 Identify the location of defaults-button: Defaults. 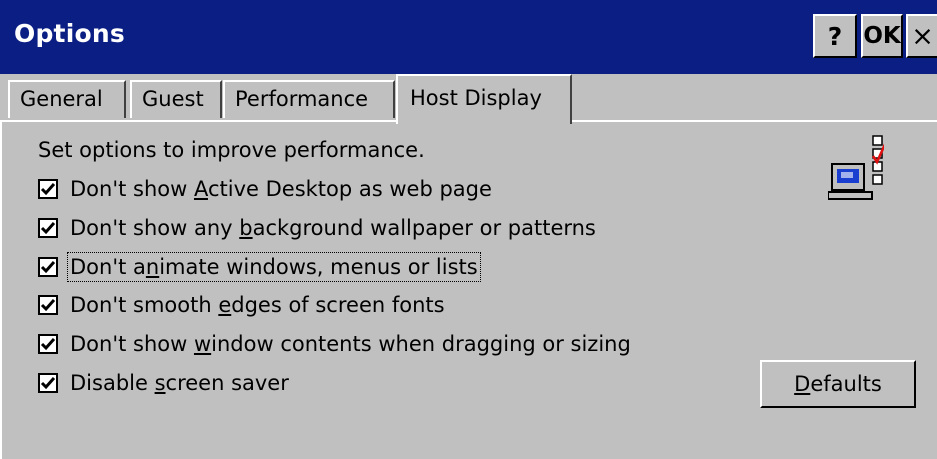
(838, 384).